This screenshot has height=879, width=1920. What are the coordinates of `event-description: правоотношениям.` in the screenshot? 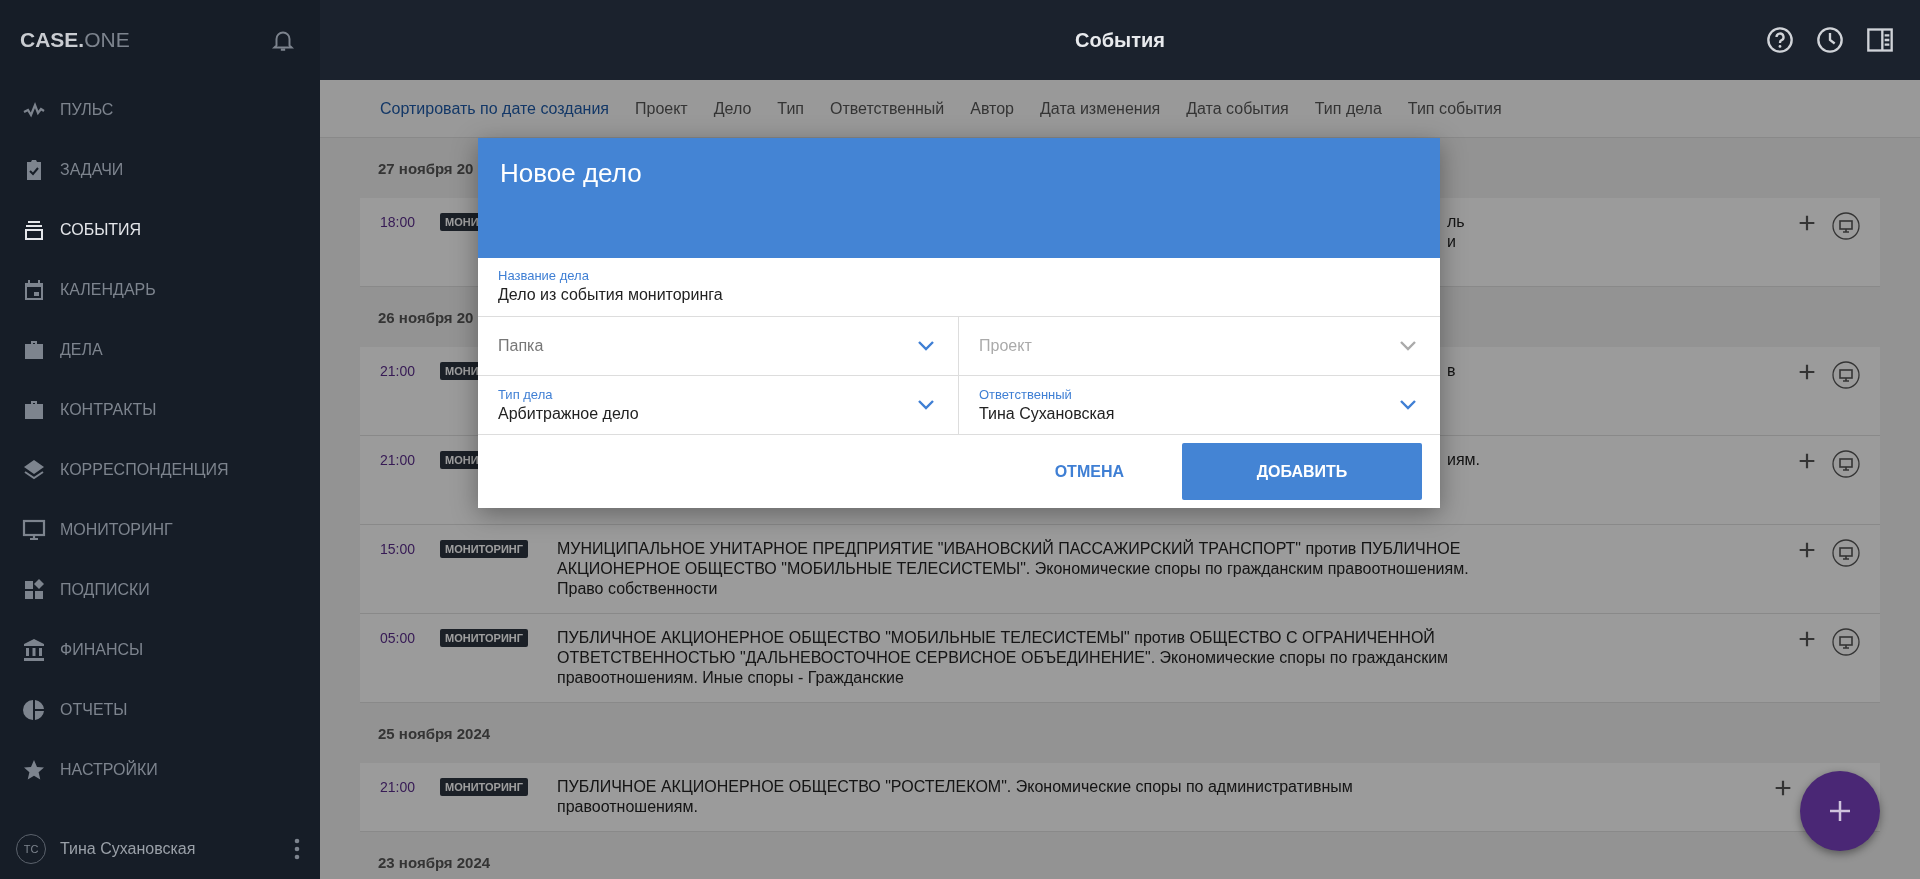 It's located at (627, 807).